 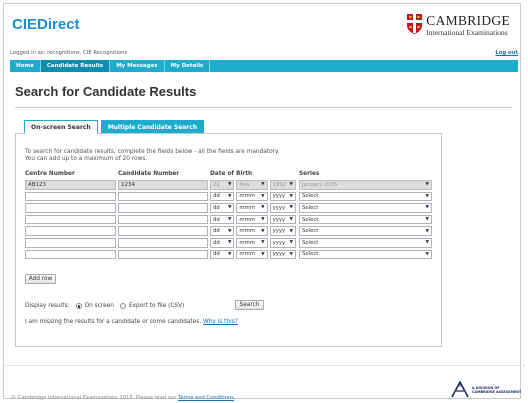 I want to click on centre-number-input: AB123, so click(x=70, y=185).